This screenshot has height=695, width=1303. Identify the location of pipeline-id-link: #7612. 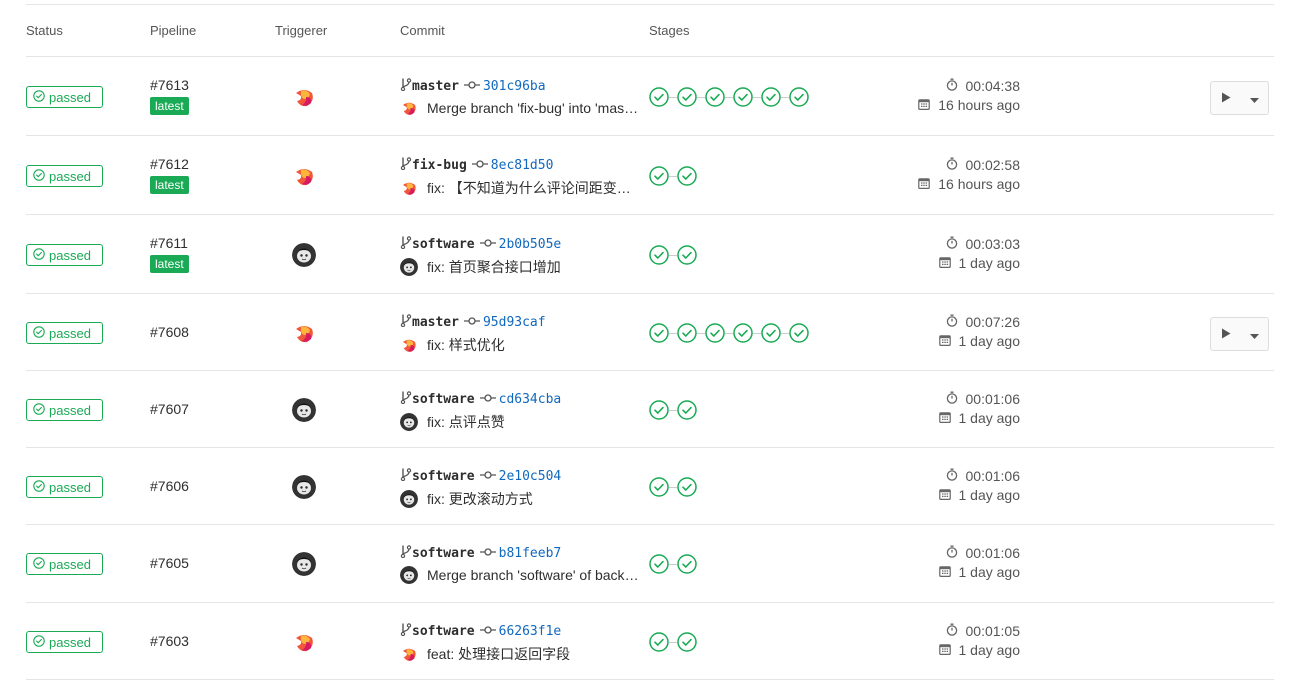
(169, 164).